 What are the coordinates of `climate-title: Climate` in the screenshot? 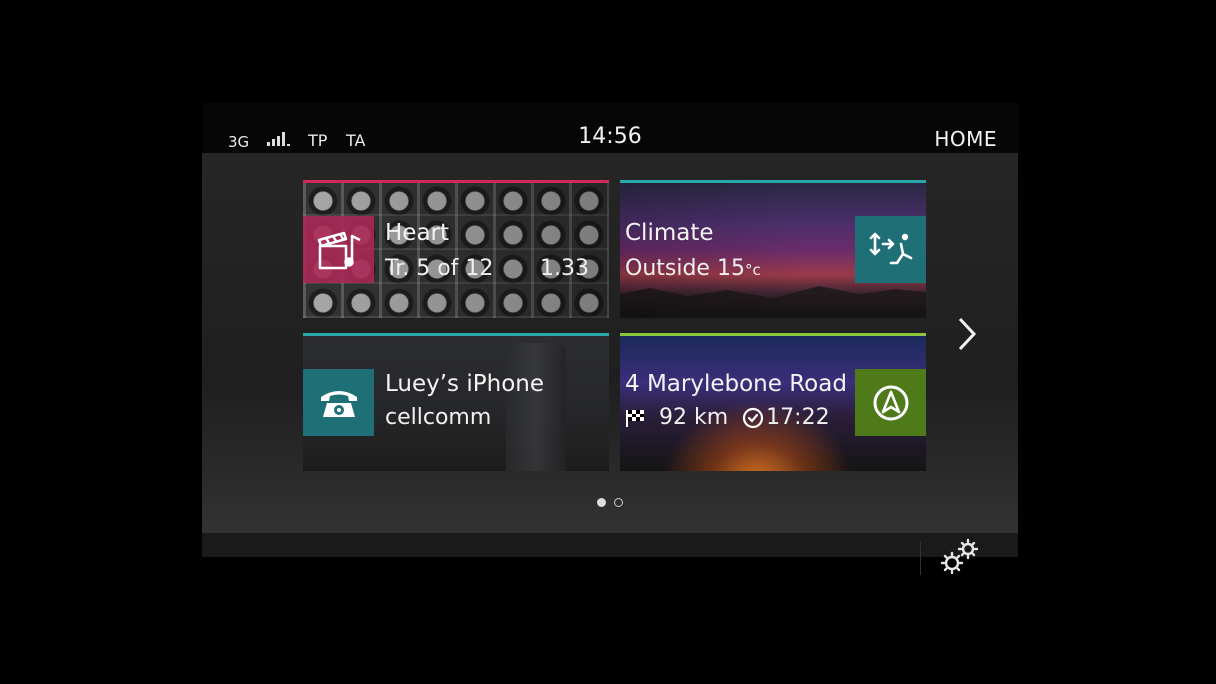 It's located at (669, 233).